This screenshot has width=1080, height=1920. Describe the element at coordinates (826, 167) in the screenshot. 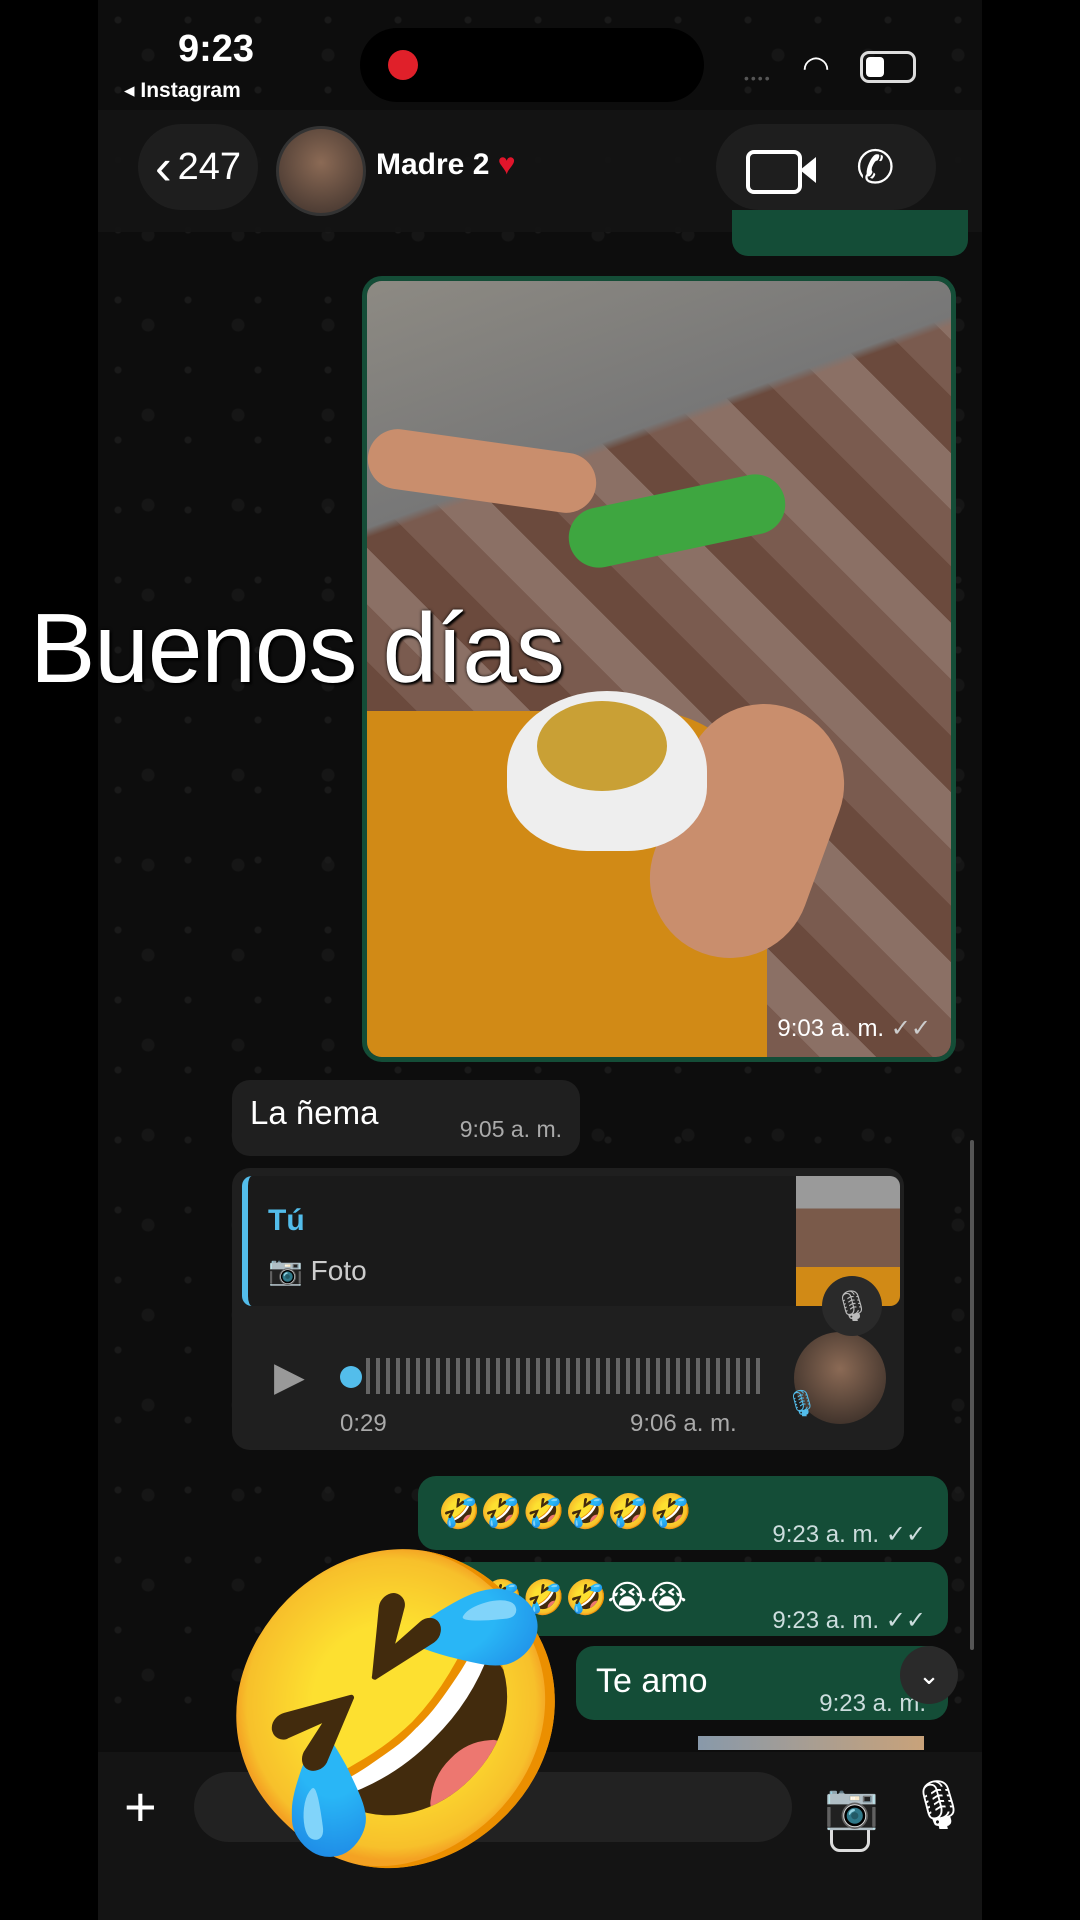

I see `call-buttons: ✆` at that location.